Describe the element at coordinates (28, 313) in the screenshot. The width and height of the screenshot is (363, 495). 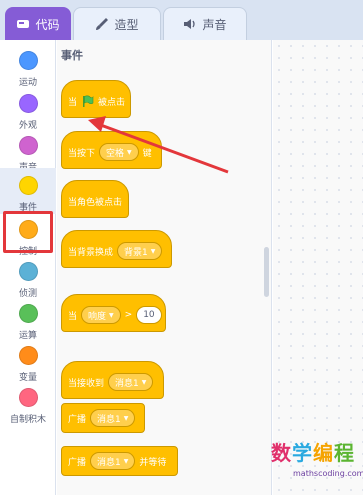
I see `operators-color-dot` at that location.